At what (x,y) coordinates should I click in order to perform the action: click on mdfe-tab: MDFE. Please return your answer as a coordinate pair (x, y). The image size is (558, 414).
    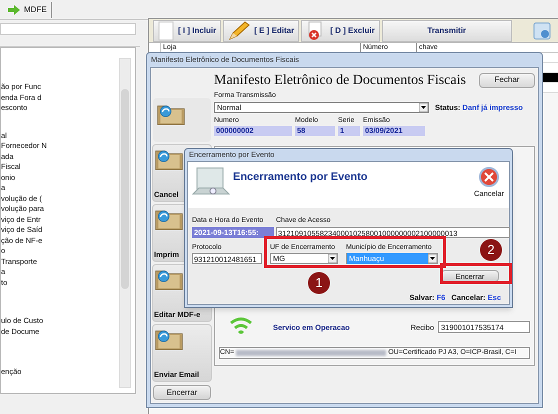
    Looking at the image, I should click on (28, 10).